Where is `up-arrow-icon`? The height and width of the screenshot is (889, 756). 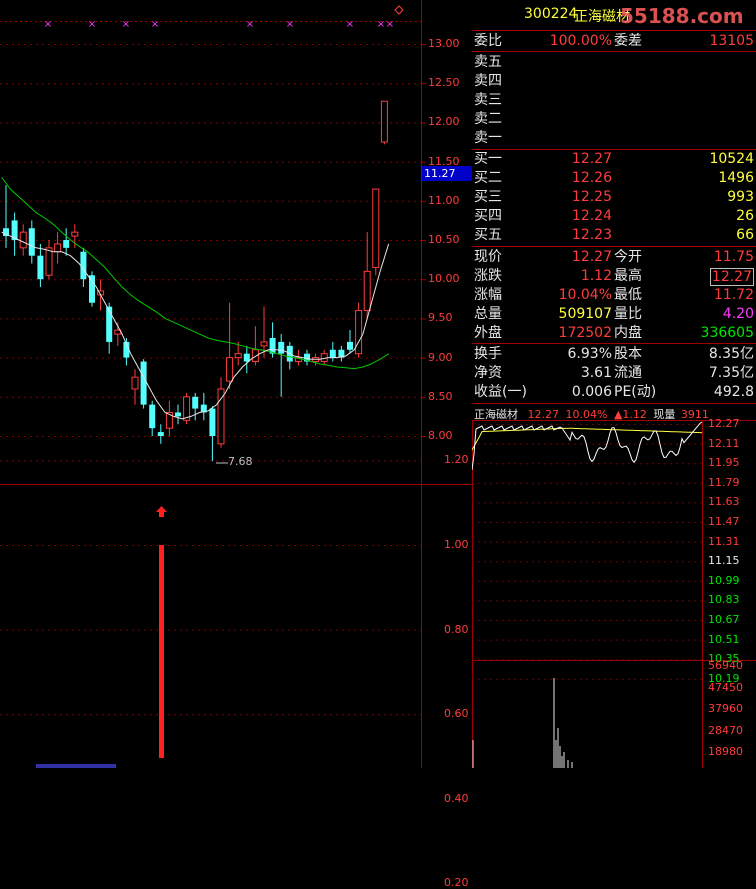 up-arrow-icon is located at coordinates (161, 511).